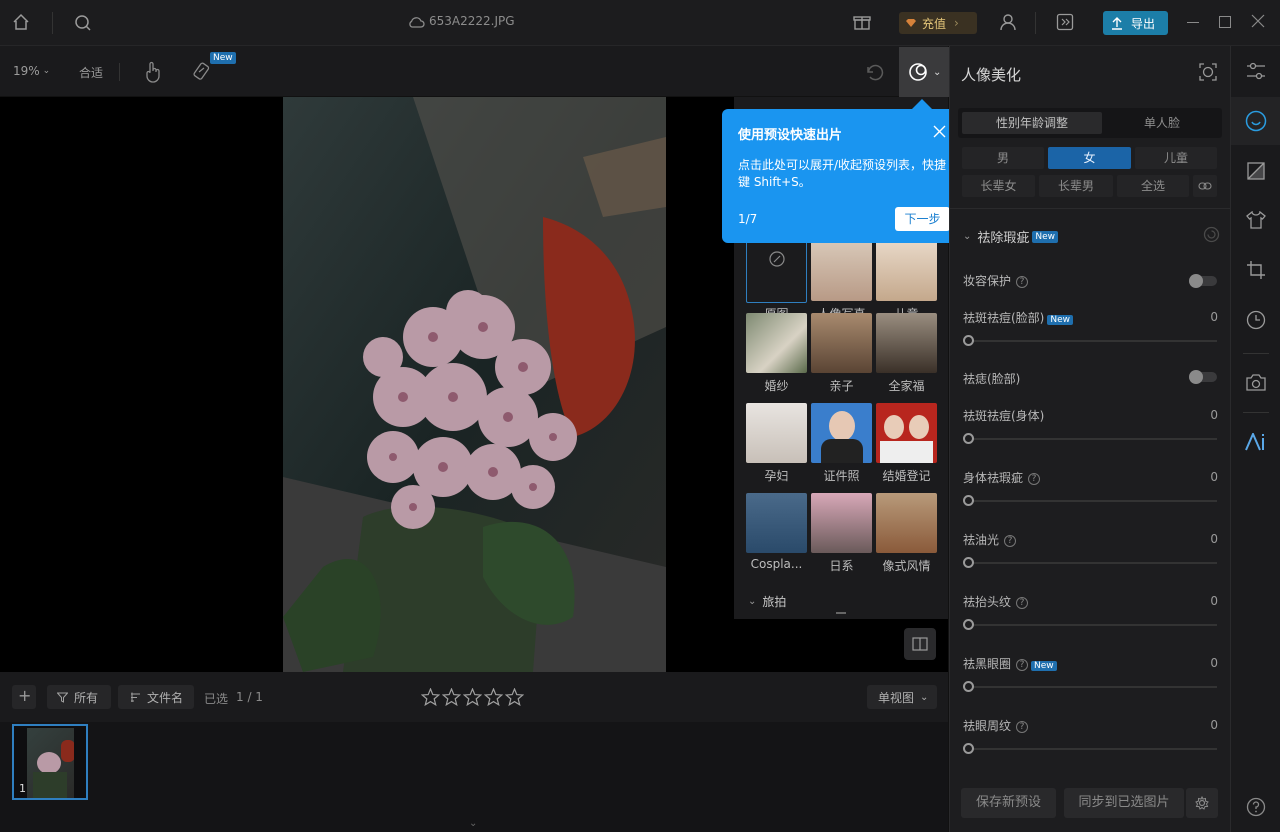 The width and height of the screenshot is (1280, 832). What do you see at coordinates (1090, 749) in the screenshot?
I see `eye-wrinkles-slider` at bounding box center [1090, 749].